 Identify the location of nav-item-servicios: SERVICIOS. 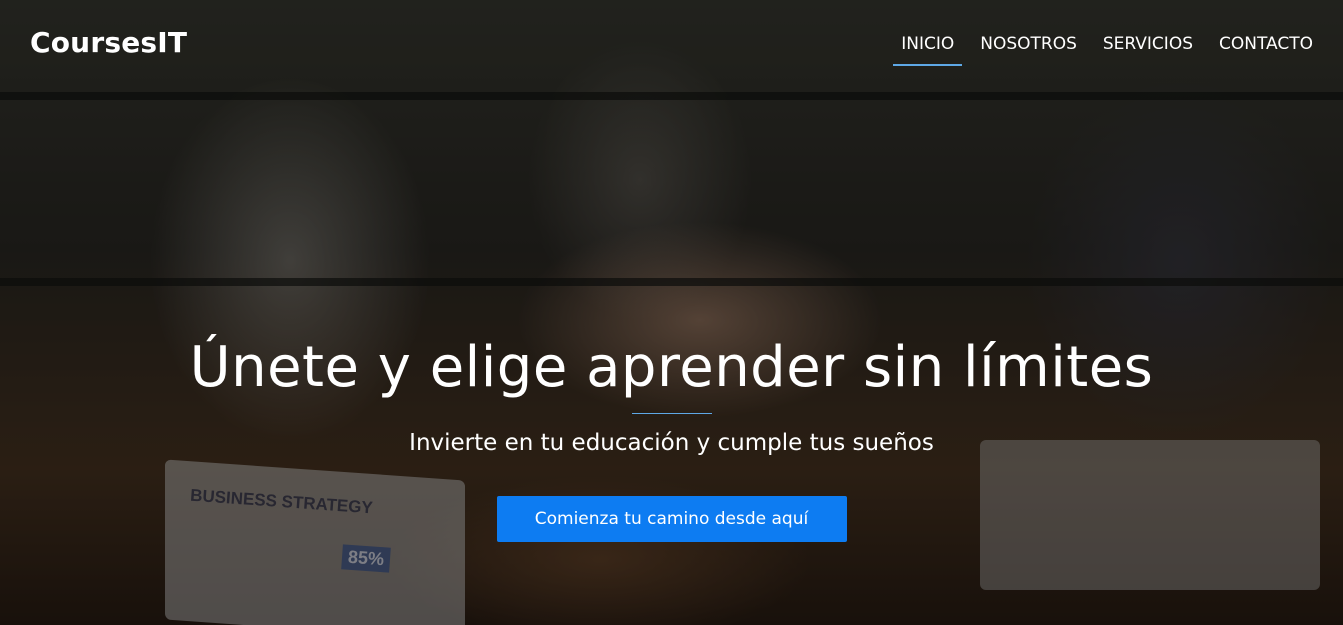
(1148, 44).